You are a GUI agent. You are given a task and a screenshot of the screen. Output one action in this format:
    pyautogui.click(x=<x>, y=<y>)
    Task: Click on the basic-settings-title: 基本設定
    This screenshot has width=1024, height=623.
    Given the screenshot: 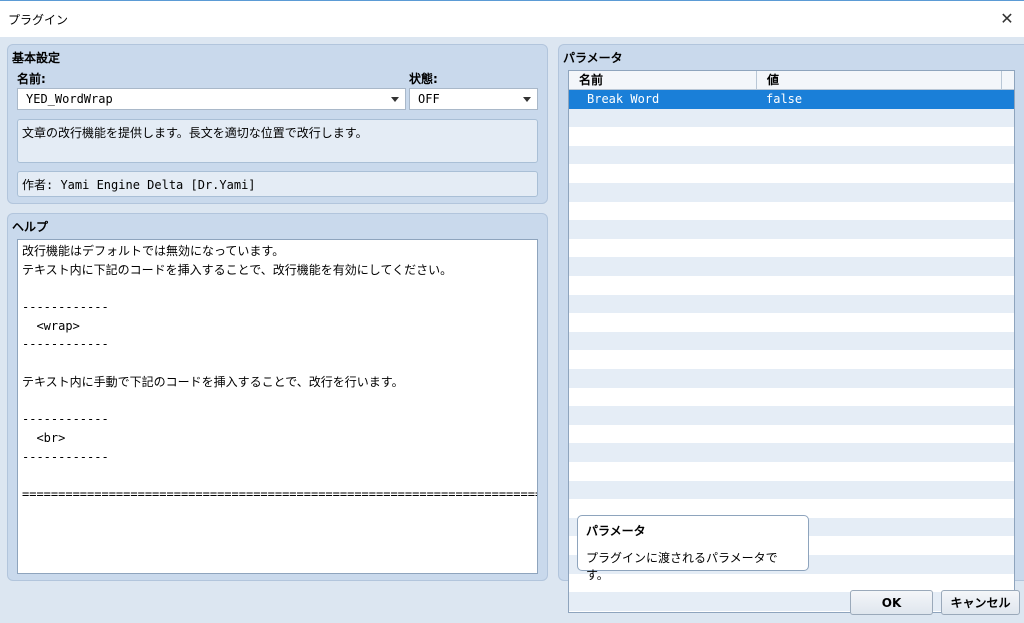 What is the action you would take?
    pyautogui.click(x=36, y=58)
    